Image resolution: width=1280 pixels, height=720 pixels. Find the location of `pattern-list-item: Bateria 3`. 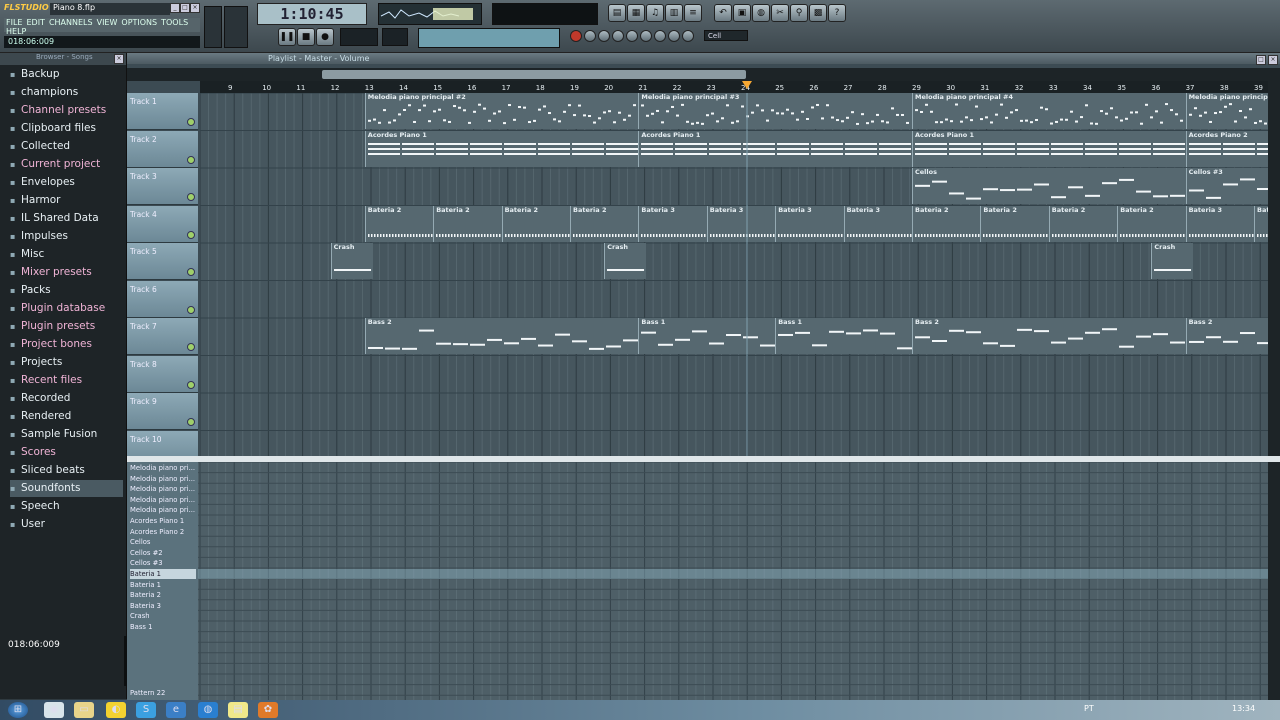

pattern-list-item: Bateria 3 is located at coordinates (163, 606).